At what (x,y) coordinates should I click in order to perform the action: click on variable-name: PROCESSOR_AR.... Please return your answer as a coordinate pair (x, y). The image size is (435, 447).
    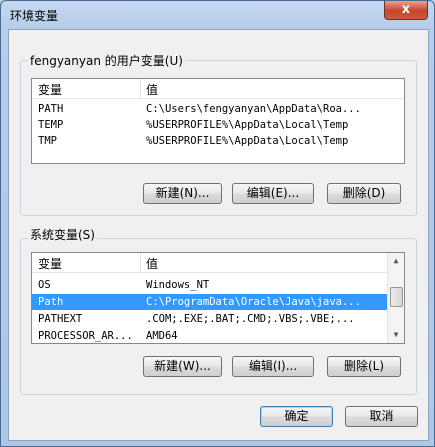
    Looking at the image, I should click on (85, 336).